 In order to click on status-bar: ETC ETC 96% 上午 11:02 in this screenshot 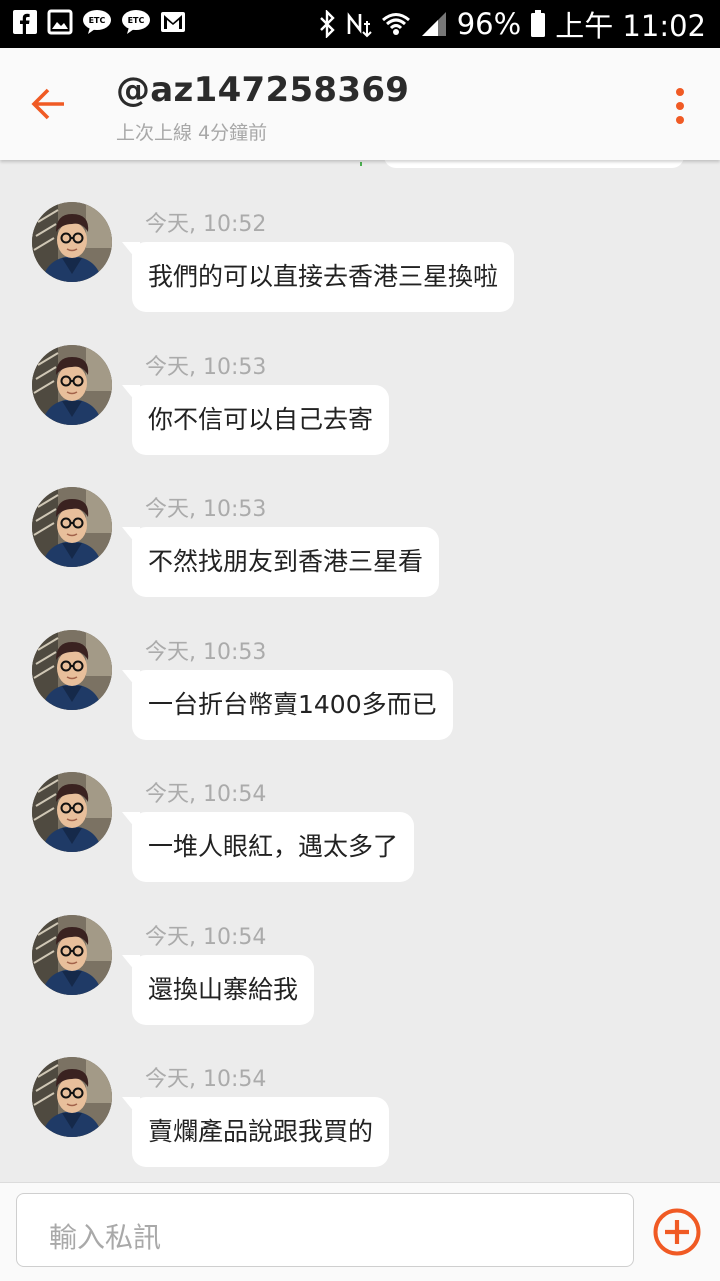, I will do `click(360, 24)`.